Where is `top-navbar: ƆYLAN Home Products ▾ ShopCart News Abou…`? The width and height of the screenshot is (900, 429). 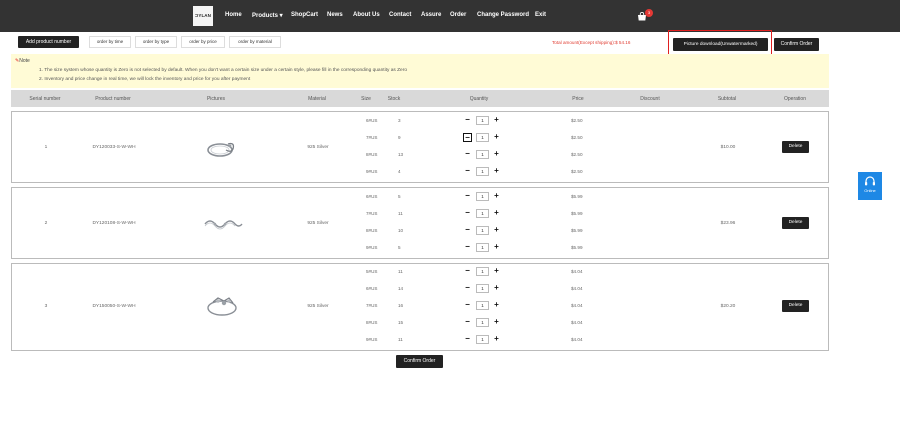 top-navbar: ƆYLAN Home Products ▾ ShopCart News Abou… is located at coordinates (450, 16).